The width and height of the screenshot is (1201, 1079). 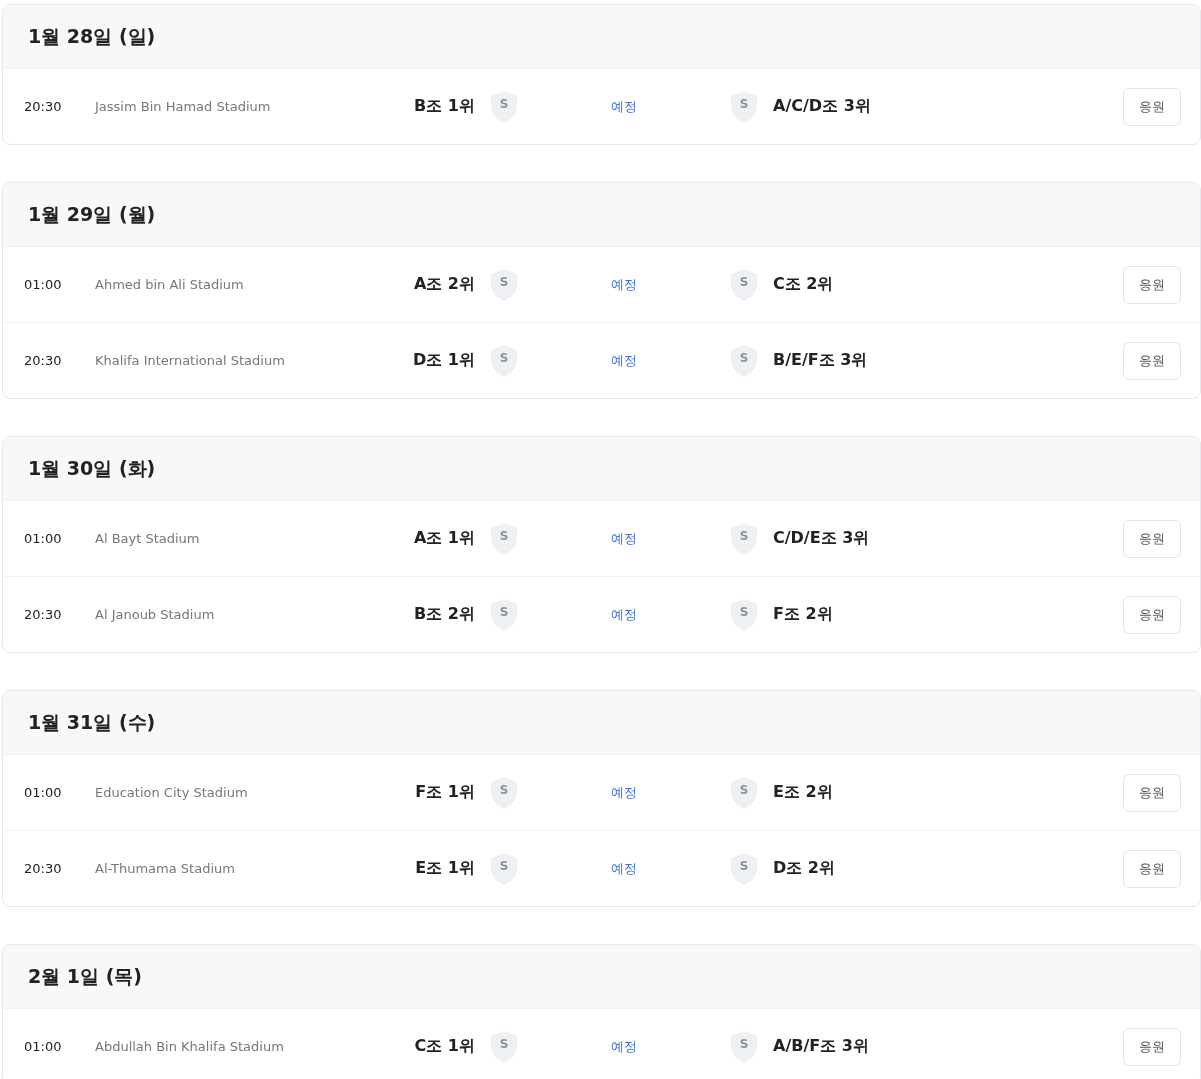 What do you see at coordinates (155, 614) in the screenshot?
I see `venue-name: Al Janoub Stadium` at bounding box center [155, 614].